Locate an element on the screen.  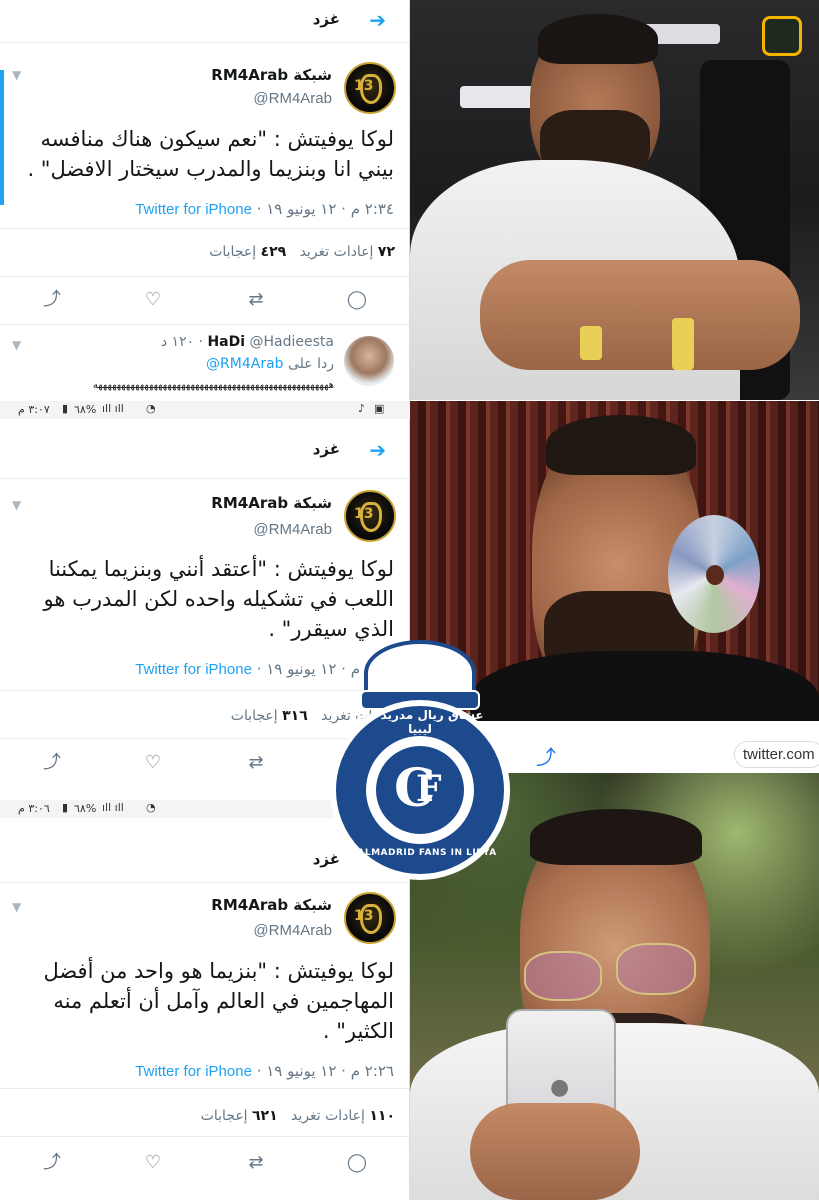
share-url: twitter.com is located at coordinates (776, 754).